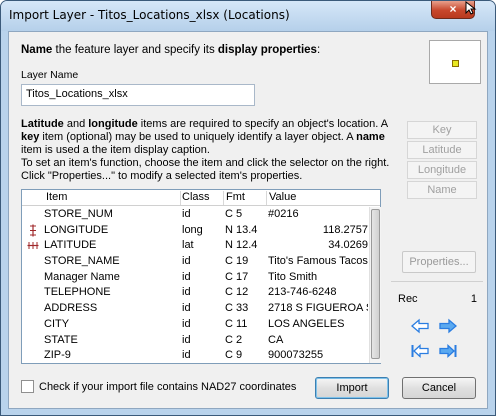 The image size is (496, 416). I want to click on value-cell: 213-746-6248, so click(302, 292).